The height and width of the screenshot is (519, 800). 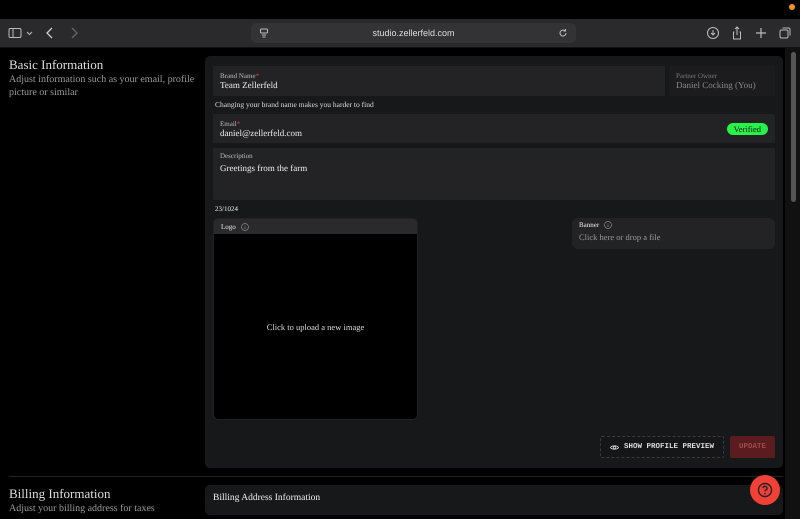 What do you see at coordinates (785, 33) in the screenshot?
I see `tabs-overview-icon` at bounding box center [785, 33].